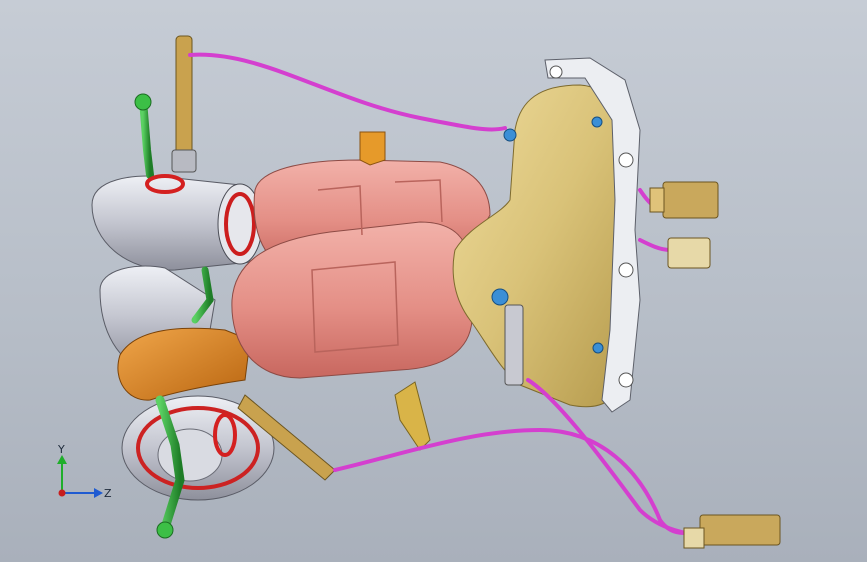  I want to click on connector-lower, so click(732, 531).